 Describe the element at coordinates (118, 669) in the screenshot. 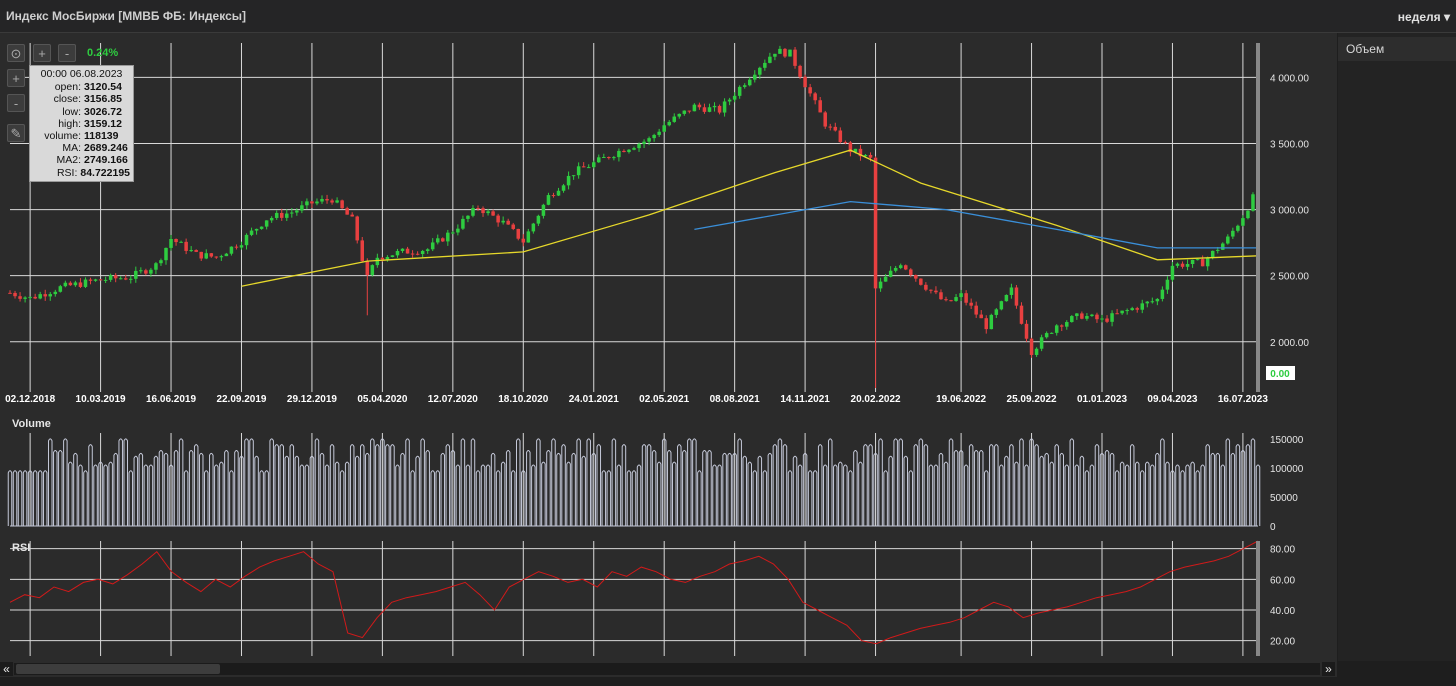

I see `scrollbar-thumb` at that location.